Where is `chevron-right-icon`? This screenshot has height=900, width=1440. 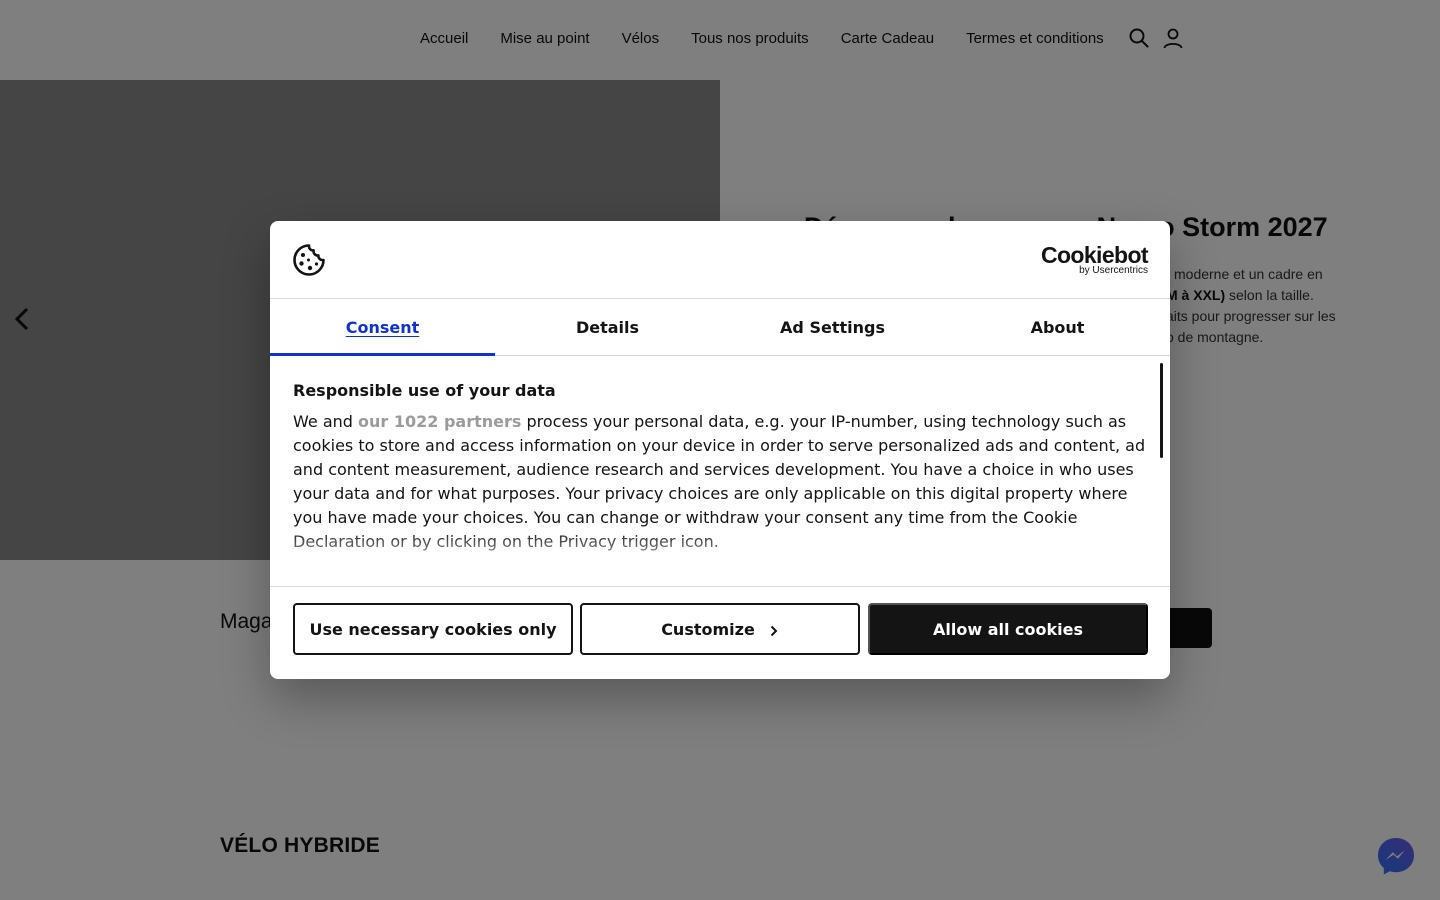 chevron-right-icon is located at coordinates (774, 631).